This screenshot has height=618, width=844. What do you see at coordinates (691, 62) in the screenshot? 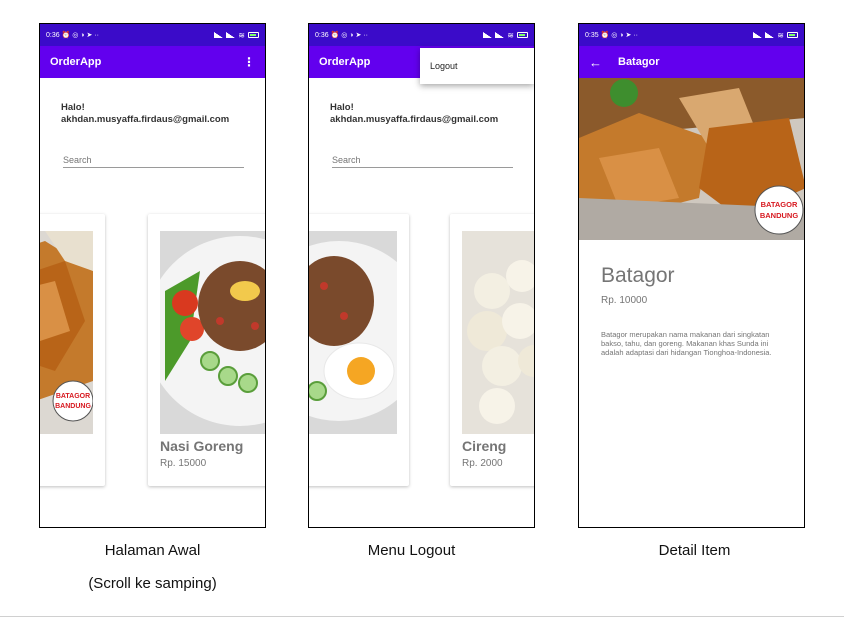
I see `app-bar: ← Batagor` at bounding box center [691, 62].